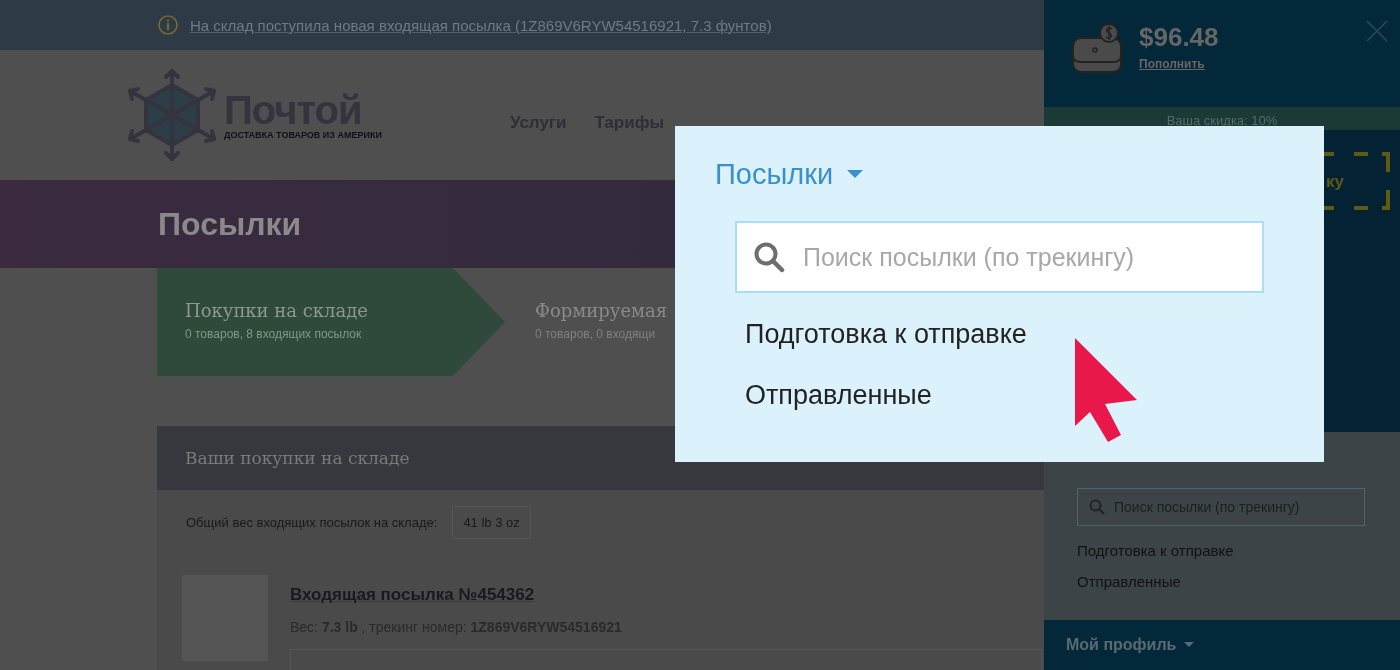 The height and width of the screenshot is (670, 1400). I want to click on promo-text: ку, so click(1335, 182).